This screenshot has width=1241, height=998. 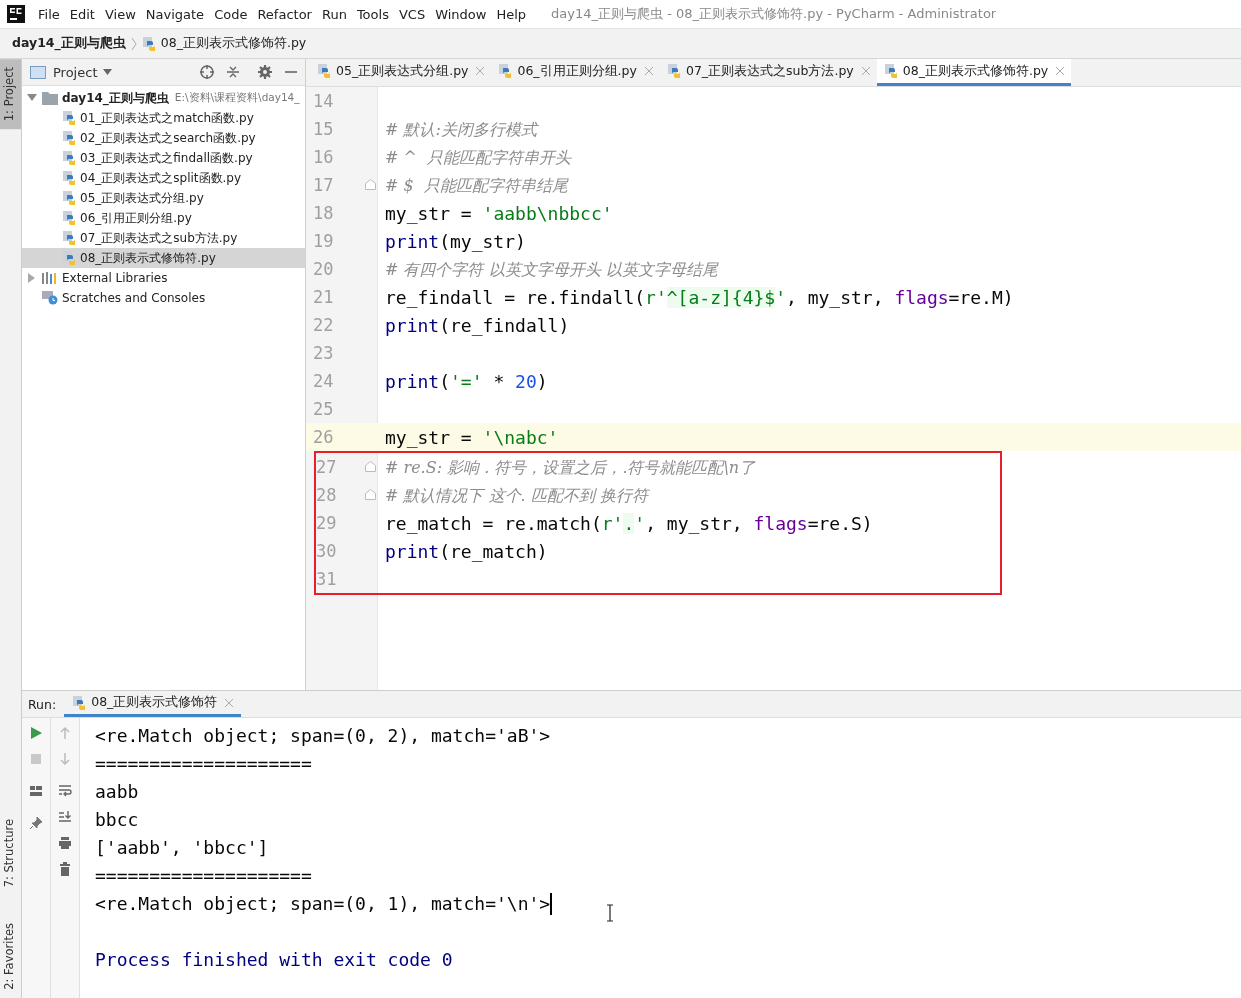 What do you see at coordinates (323, 437) in the screenshot?
I see `line-number: 26` at bounding box center [323, 437].